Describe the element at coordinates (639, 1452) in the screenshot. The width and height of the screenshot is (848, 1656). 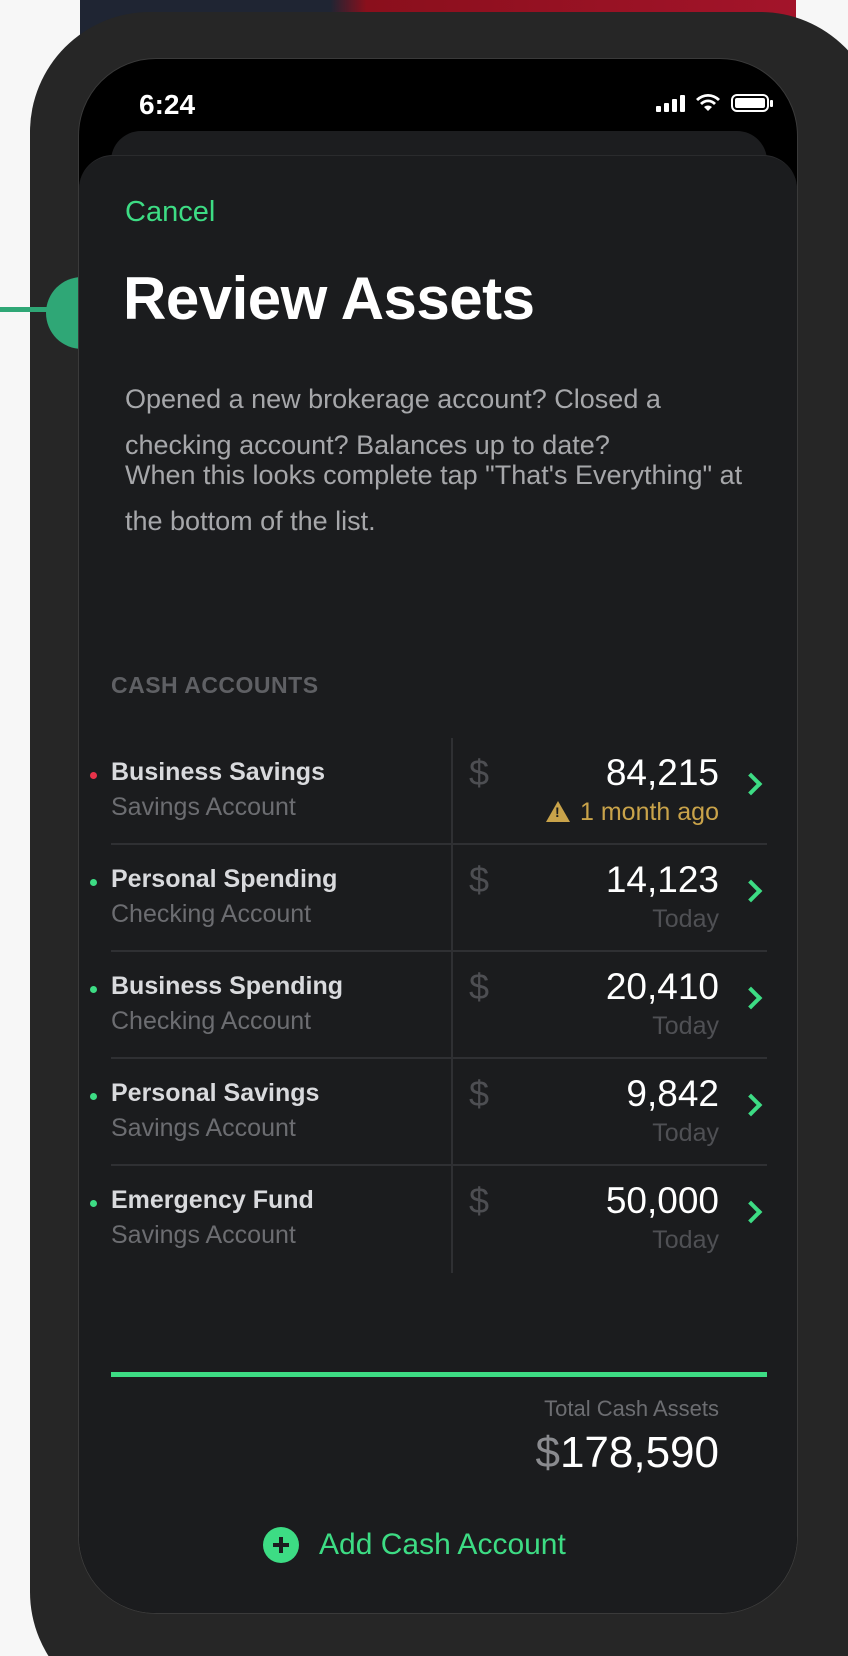
I see `total-amount: 178,590` at that location.